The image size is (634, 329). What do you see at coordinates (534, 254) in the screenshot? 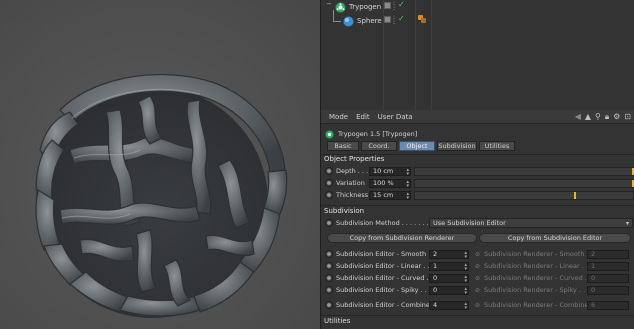
I see `renderer-smooth-label: Subdivision Renderer - Smooth` at bounding box center [534, 254].